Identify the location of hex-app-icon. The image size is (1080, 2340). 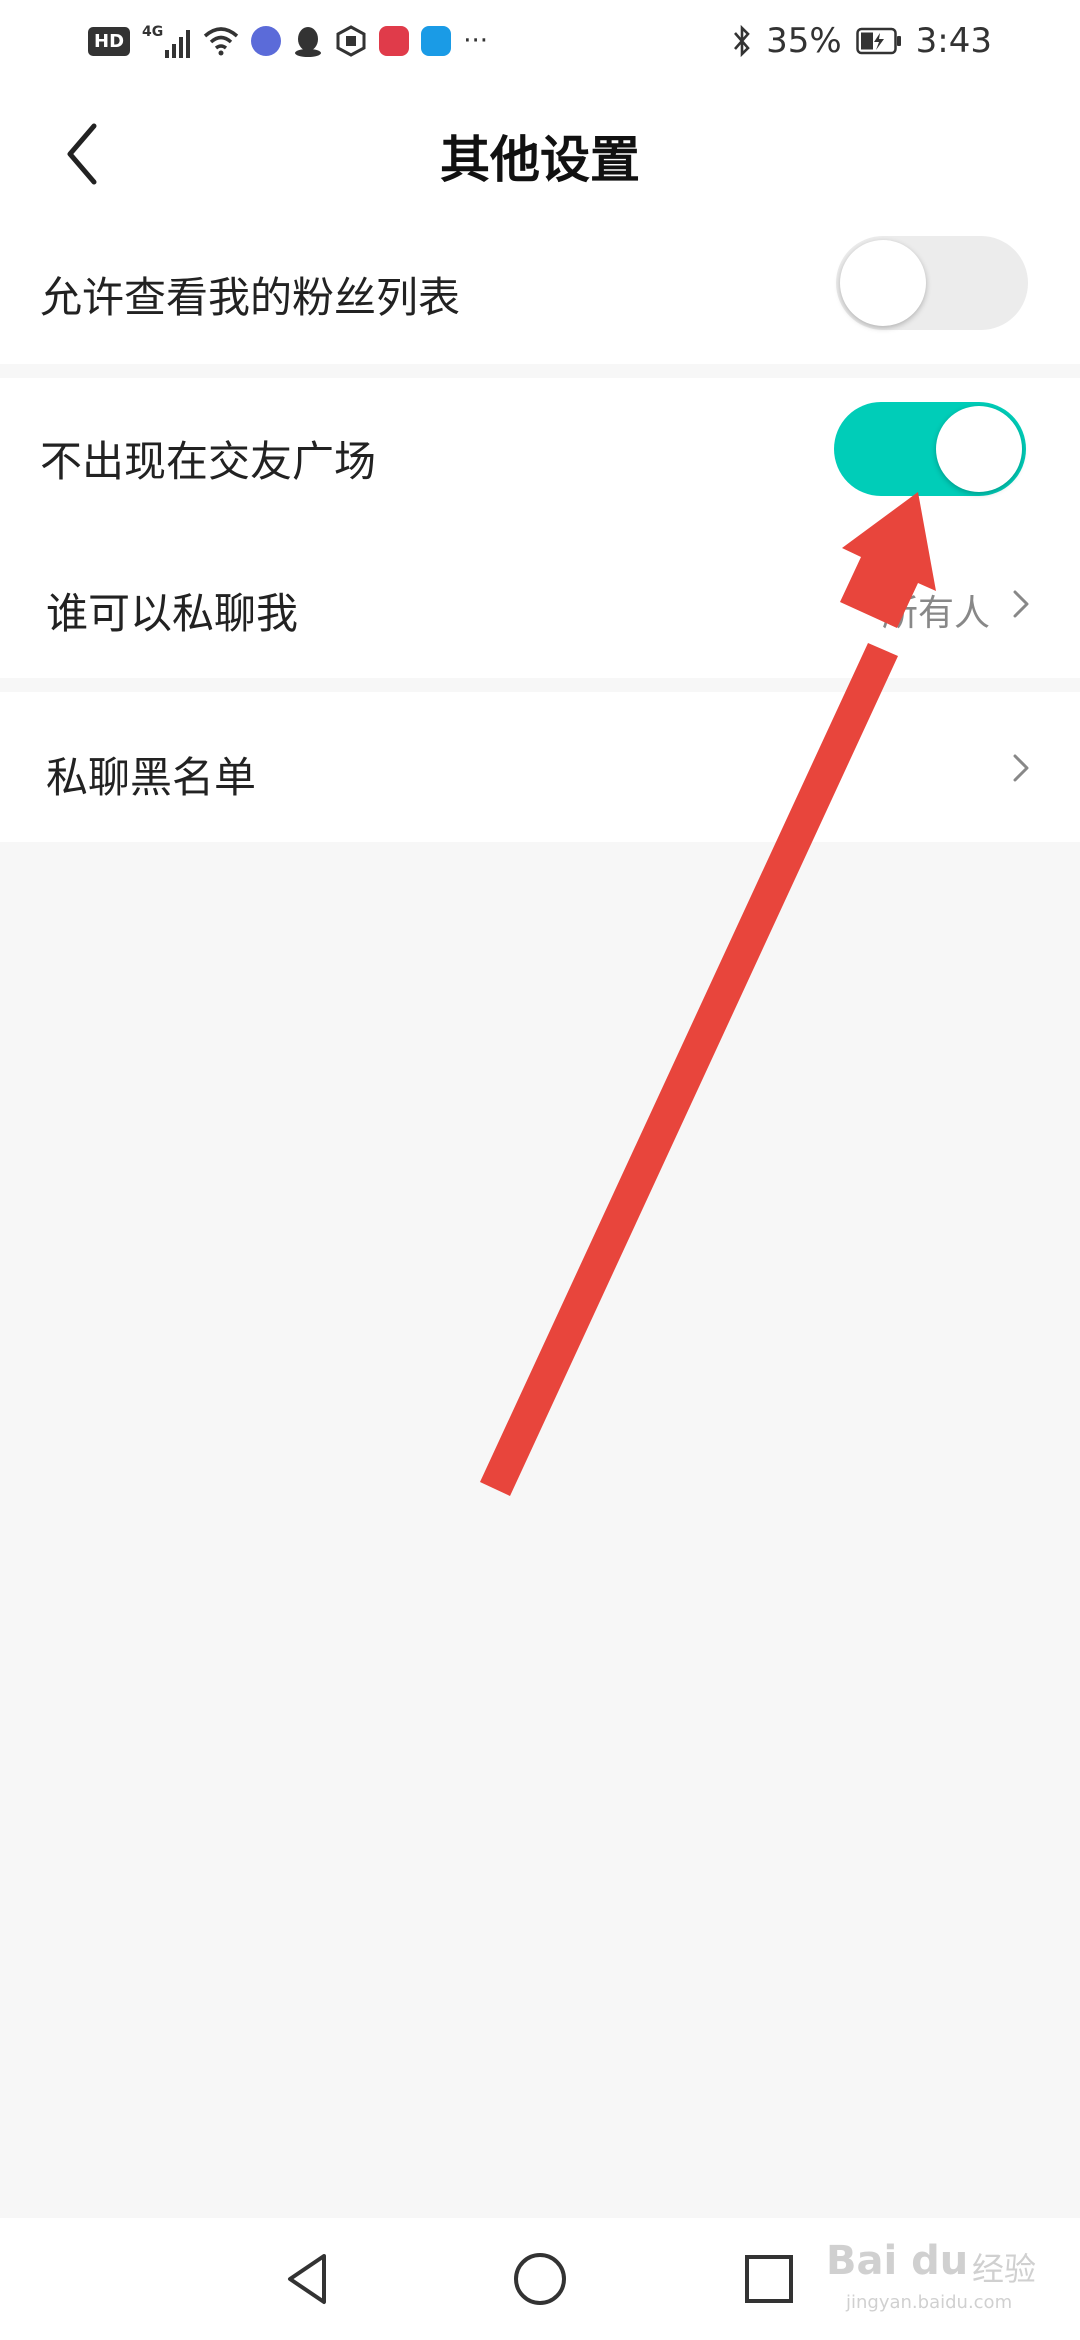
(351, 41).